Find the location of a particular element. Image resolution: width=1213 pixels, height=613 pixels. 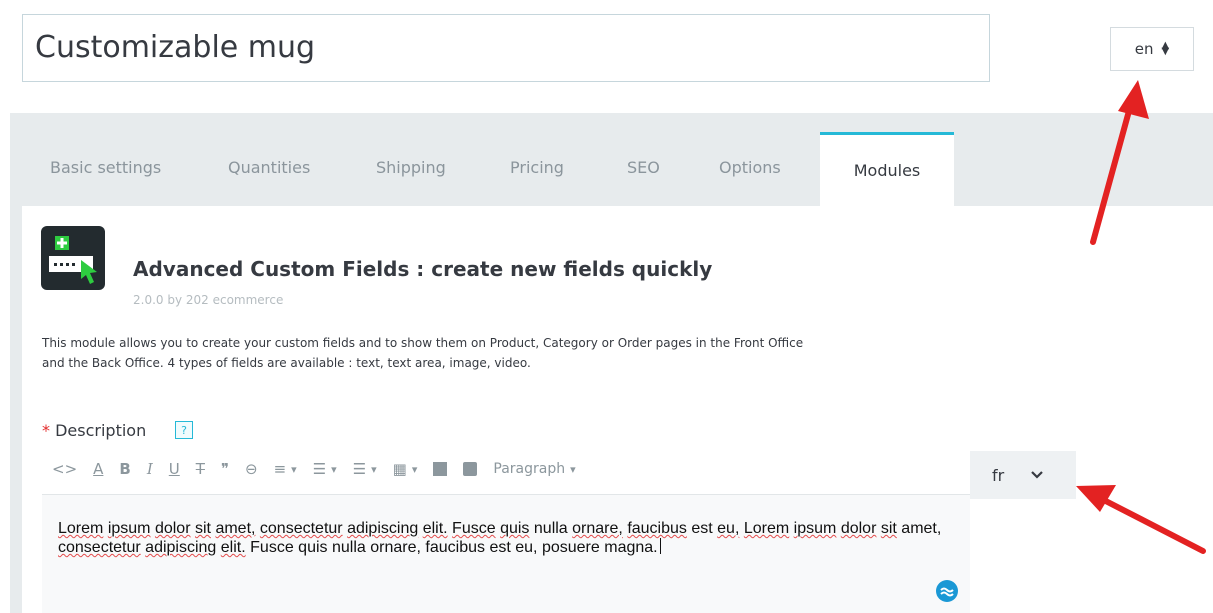

tab-modules-label: Modules is located at coordinates (887, 170).